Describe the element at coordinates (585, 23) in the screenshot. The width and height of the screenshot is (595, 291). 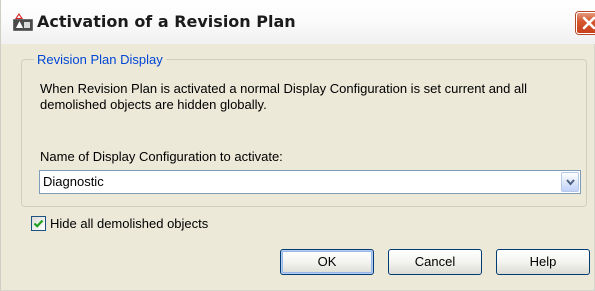
I see `close-button` at that location.